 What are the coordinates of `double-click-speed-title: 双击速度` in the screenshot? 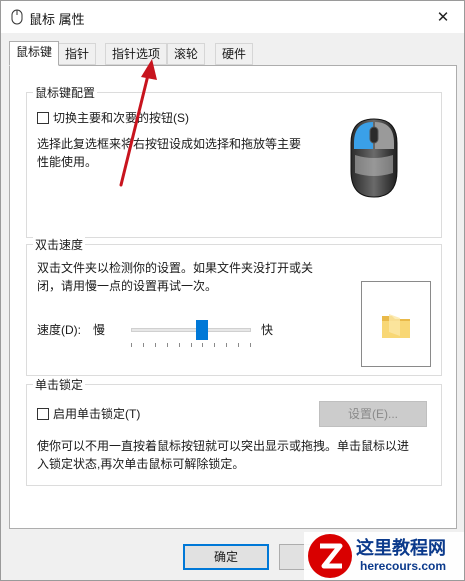 It's located at (59, 244).